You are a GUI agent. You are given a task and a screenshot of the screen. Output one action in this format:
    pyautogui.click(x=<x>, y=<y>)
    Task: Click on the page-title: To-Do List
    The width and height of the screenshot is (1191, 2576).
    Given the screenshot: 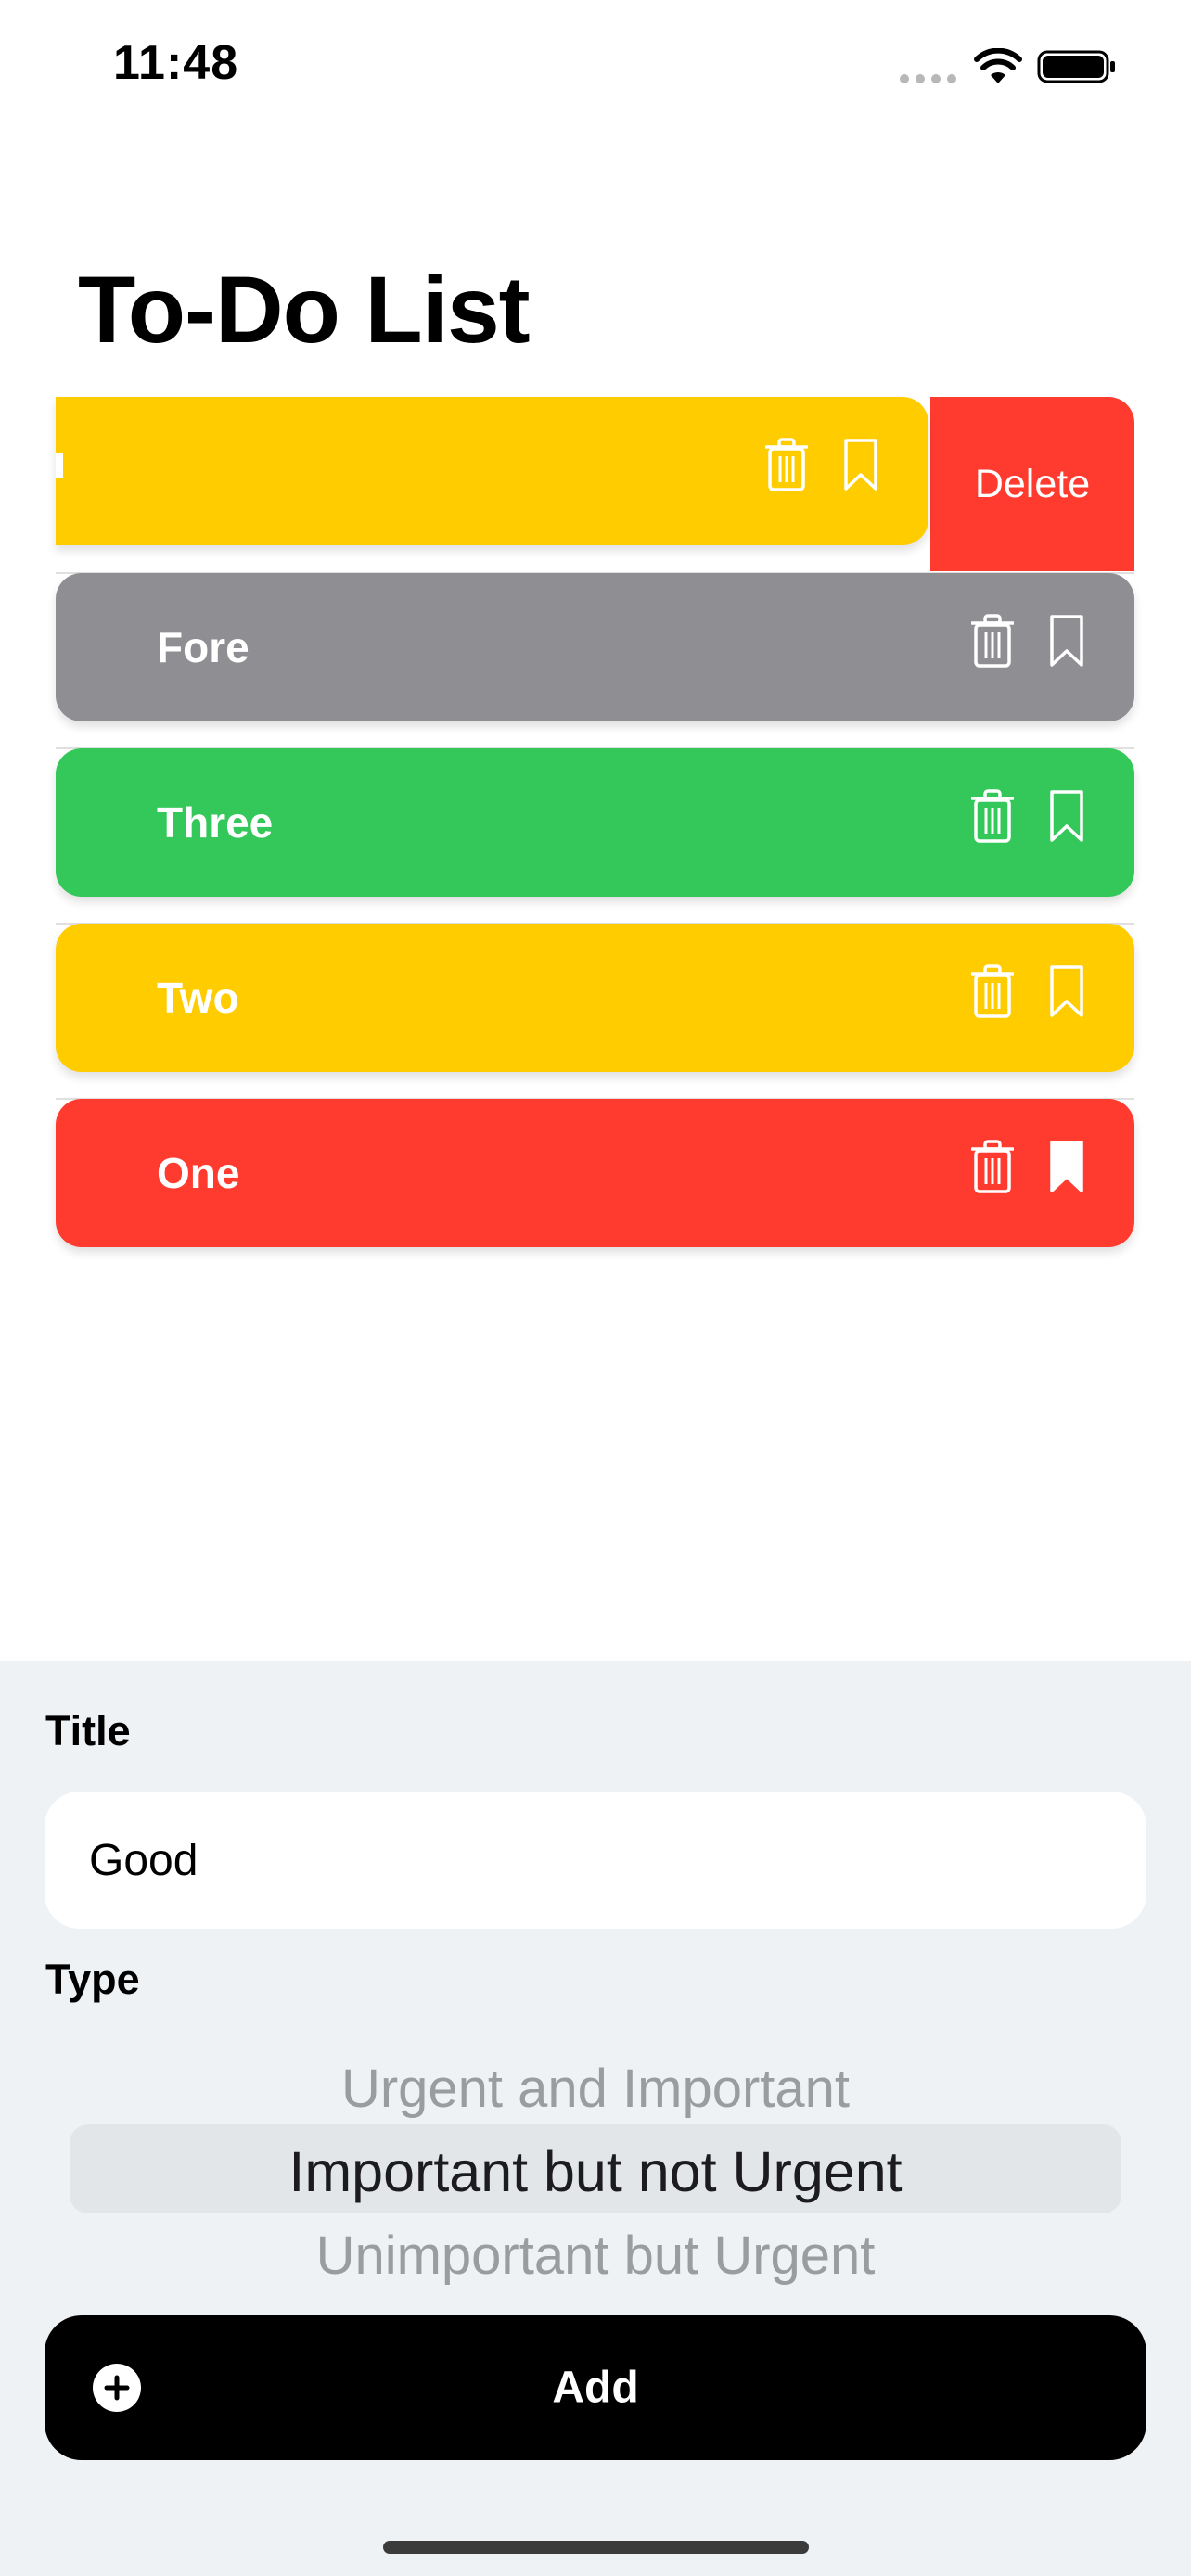 What is the action you would take?
    pyautogui.click(x=304, y=310)
    